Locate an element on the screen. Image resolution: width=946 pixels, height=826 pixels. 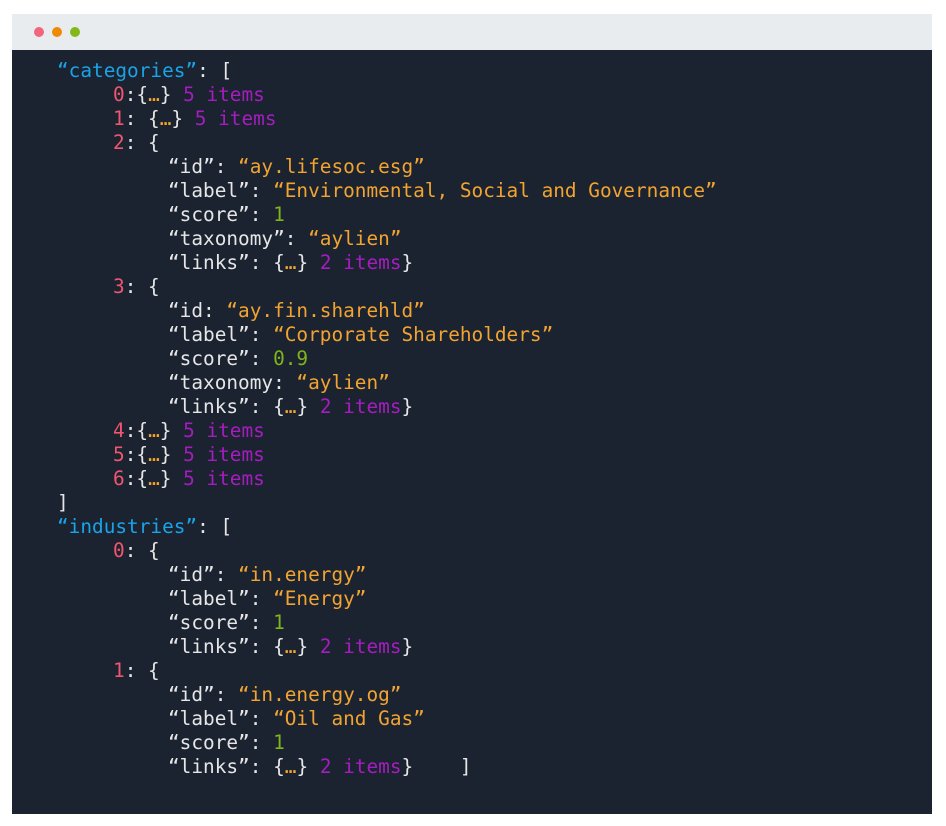
field-value: “Energy” is located at coordinates (320, 598).